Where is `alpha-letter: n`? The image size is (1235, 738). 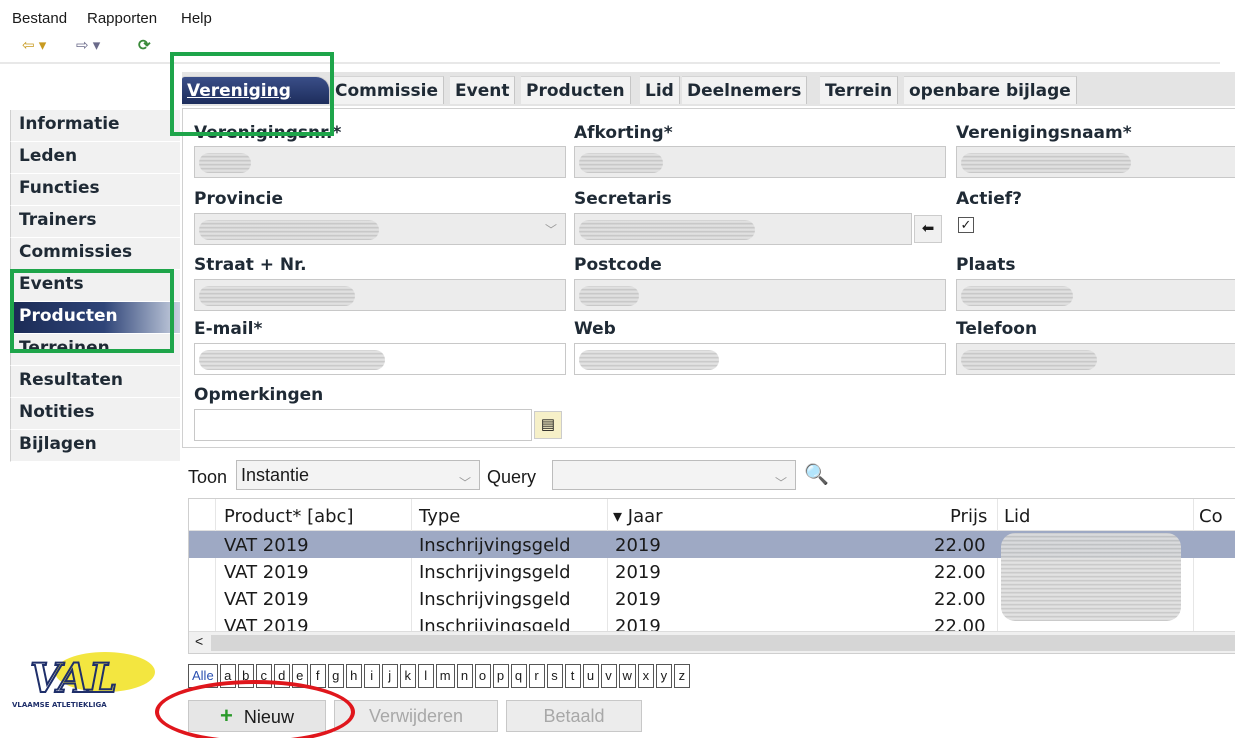
alpha-letter: n is located at coordinates (464, 676).